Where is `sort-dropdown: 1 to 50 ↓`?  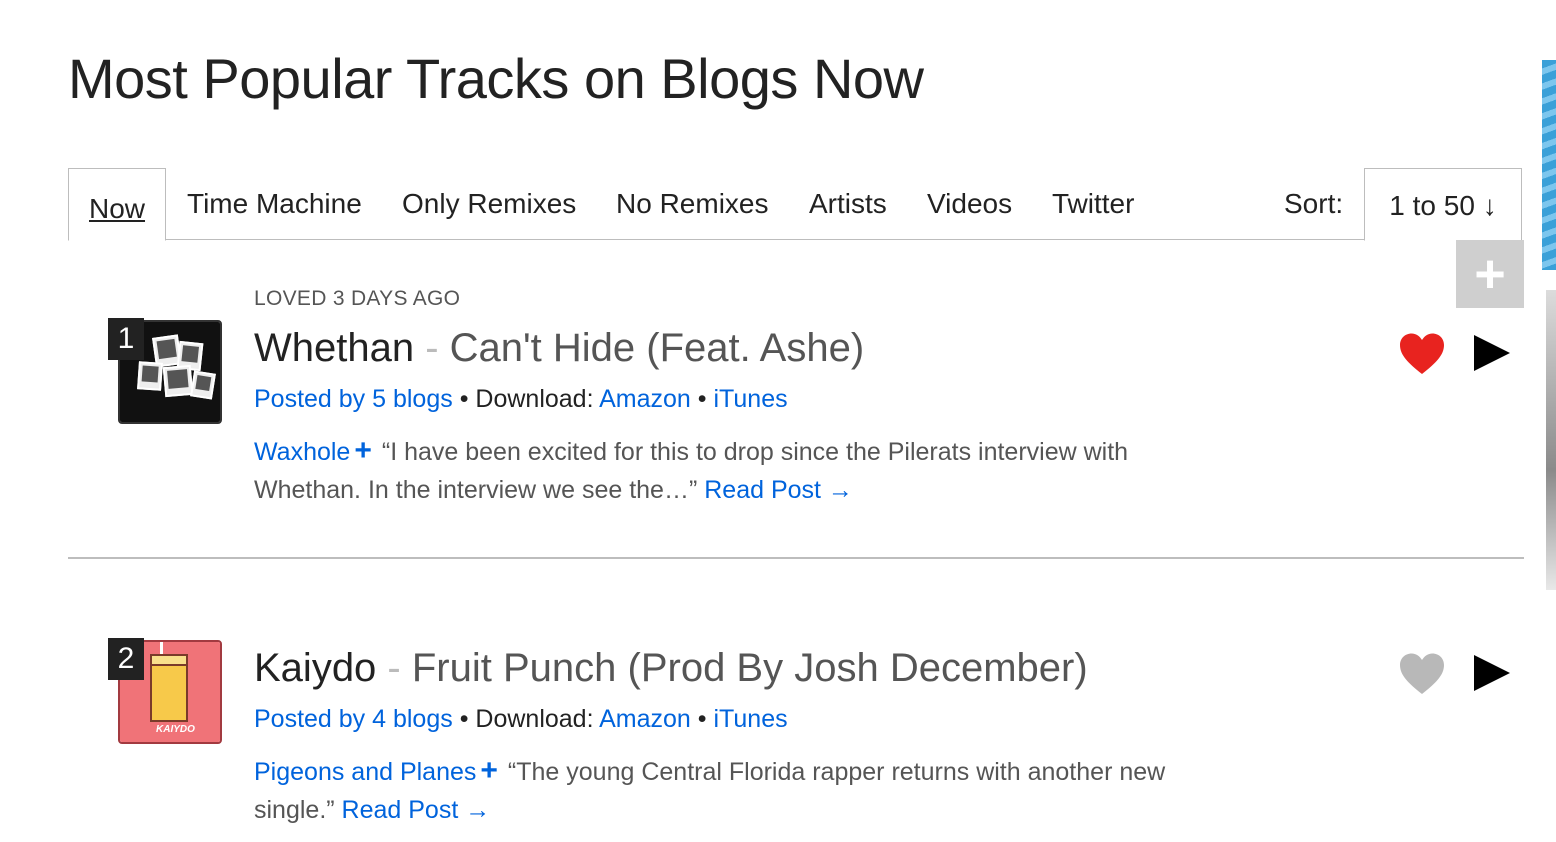
sort-dropdown: 1 to 50 ↓ is located at coordinates (1443, 204).